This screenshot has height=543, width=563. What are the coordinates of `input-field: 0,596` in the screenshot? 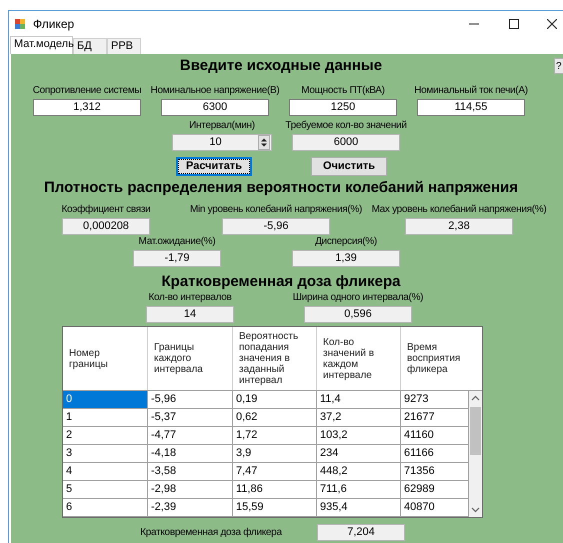 It's located at (358, 314).